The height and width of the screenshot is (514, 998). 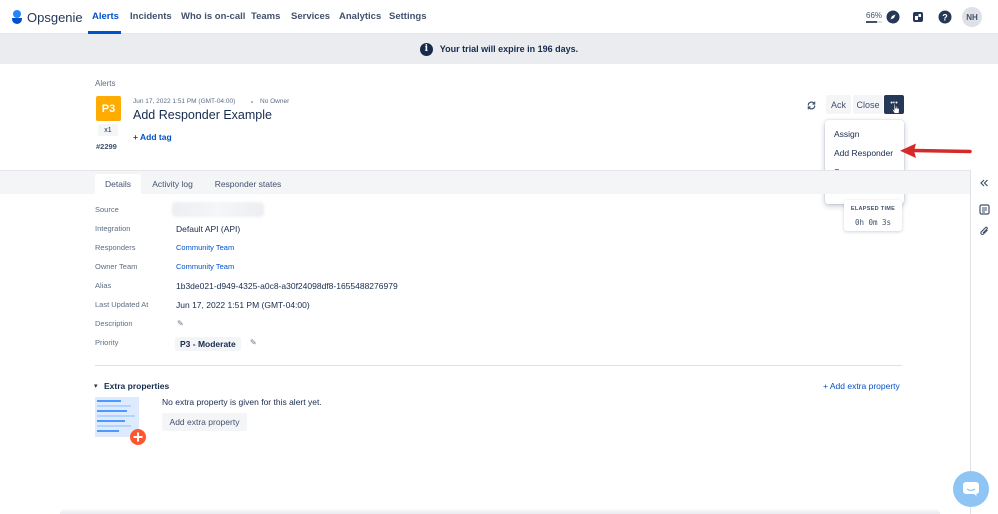 I want to click on extra-properties-heading: Extra properties, so click(x=136, y=386).